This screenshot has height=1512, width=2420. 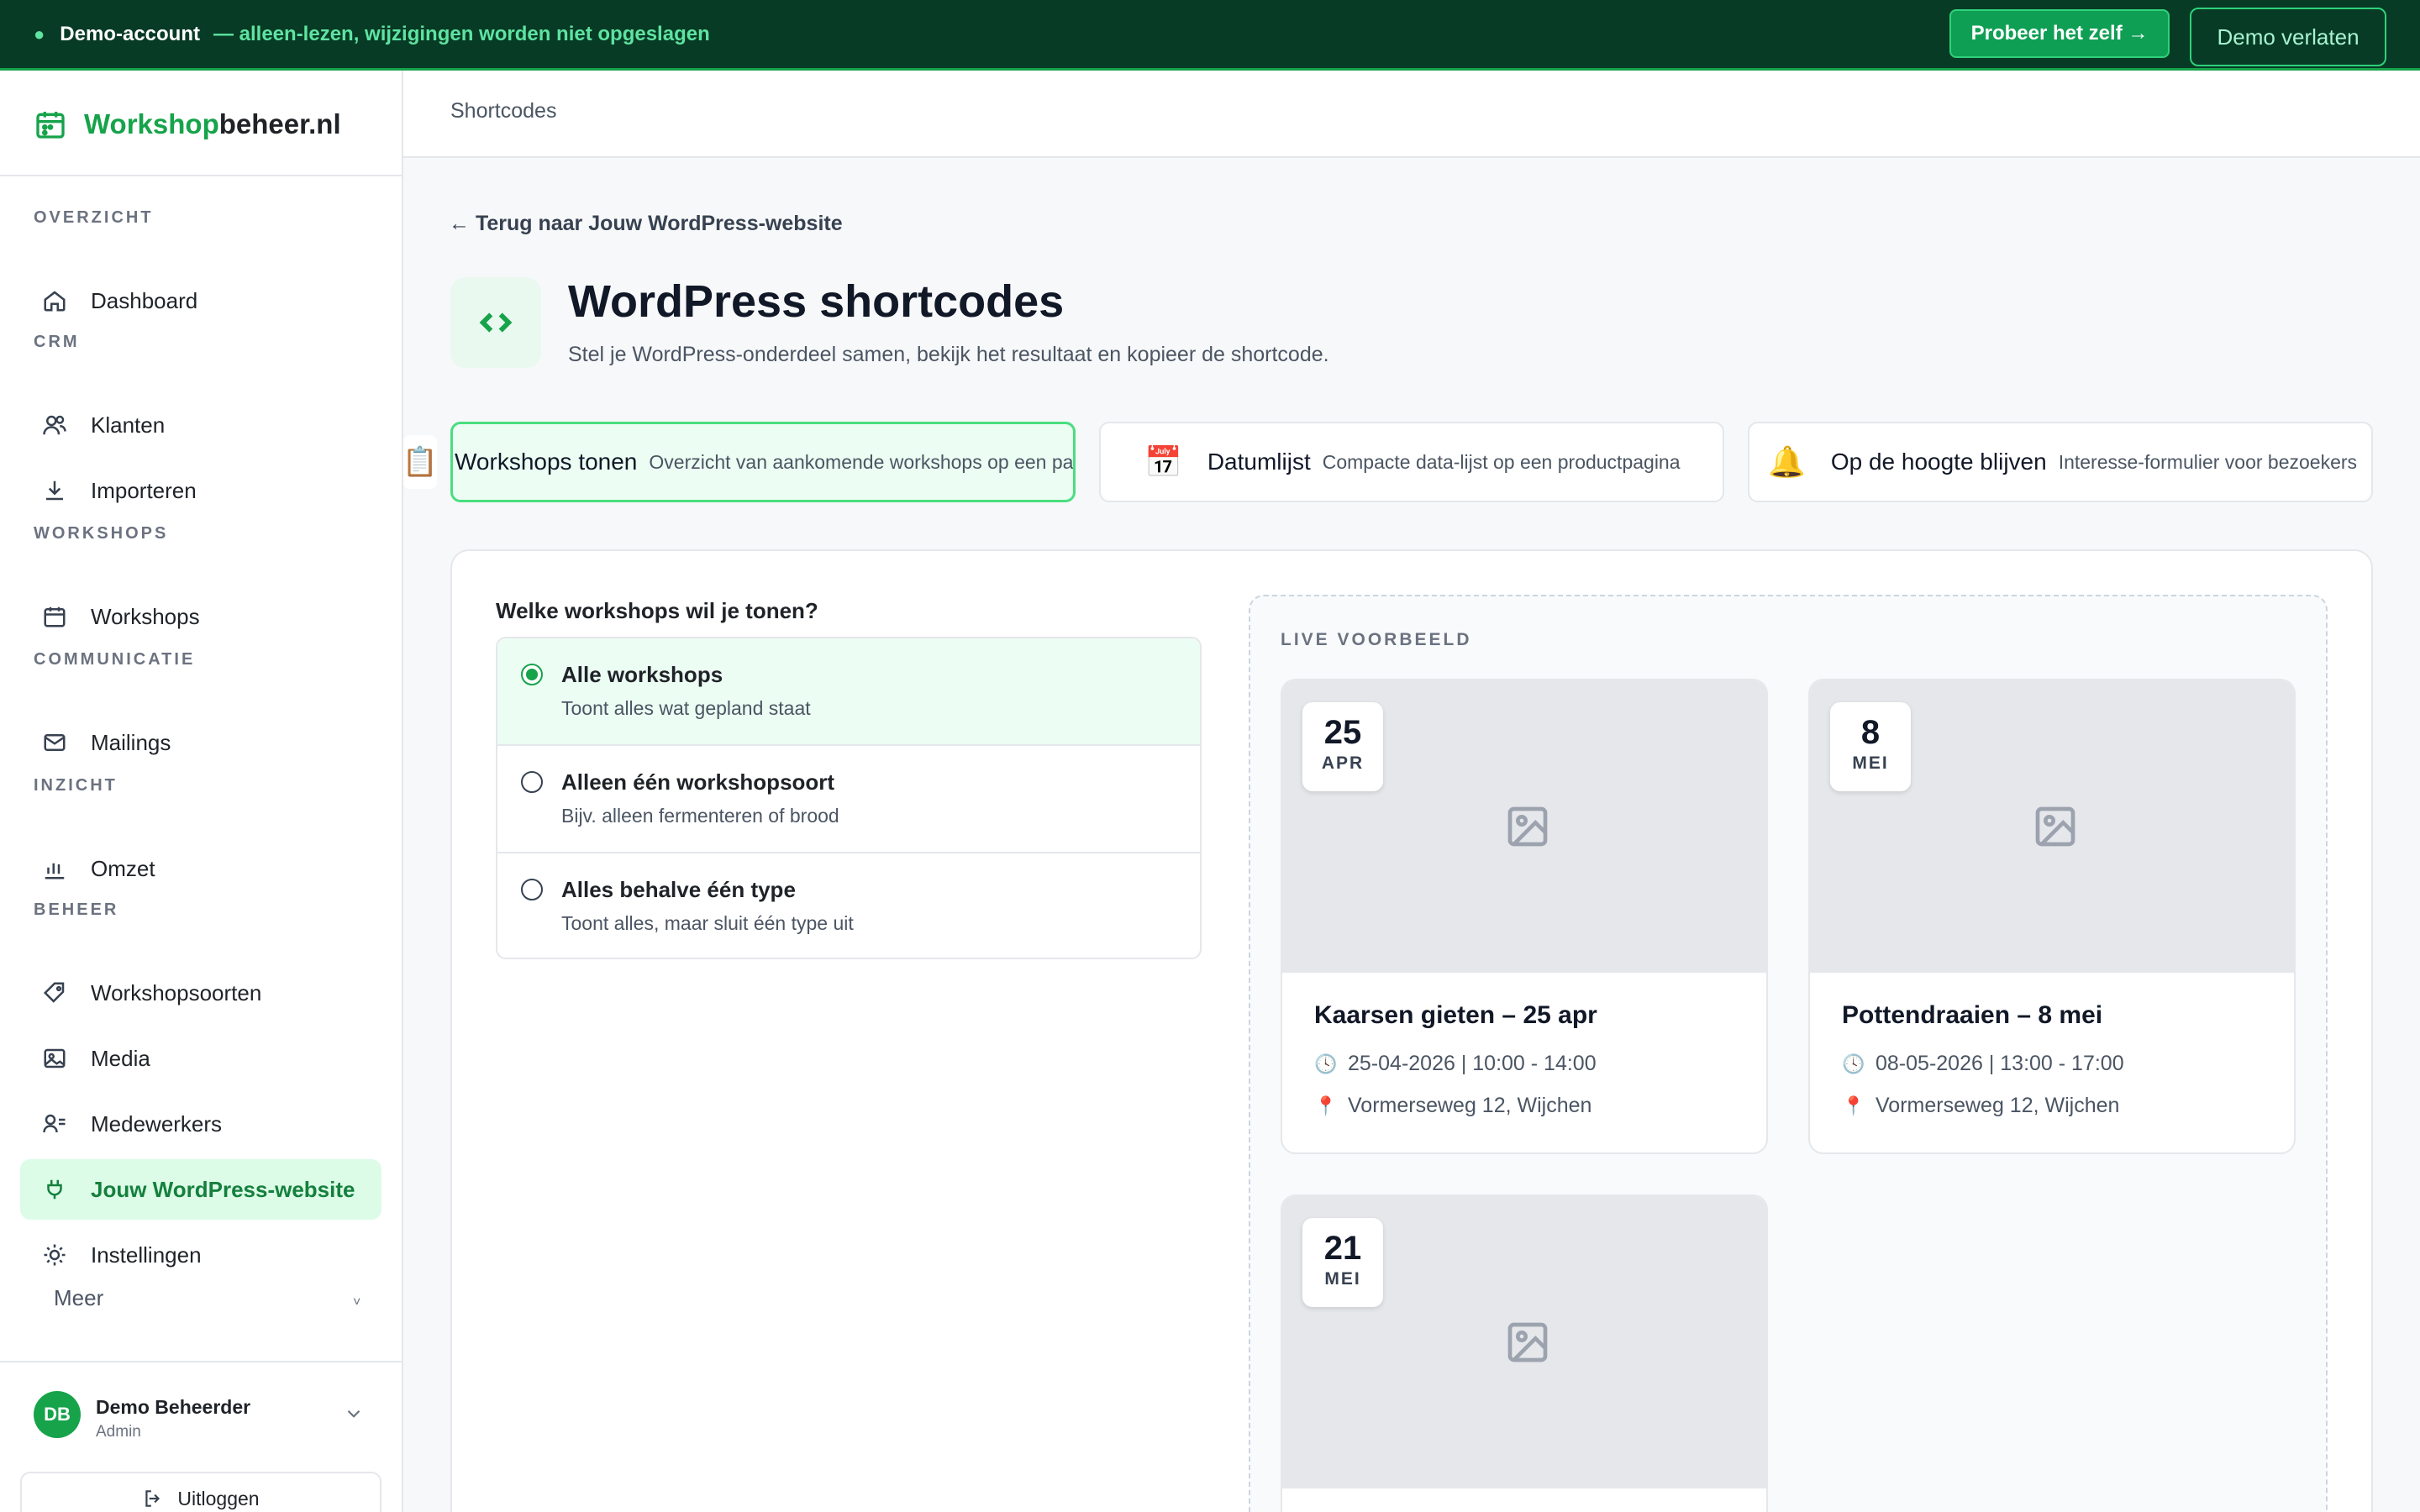 What do you see at coordinates (55, 742) in the screenshot?
I see `mail-icon` at bounding box center [55, 742].